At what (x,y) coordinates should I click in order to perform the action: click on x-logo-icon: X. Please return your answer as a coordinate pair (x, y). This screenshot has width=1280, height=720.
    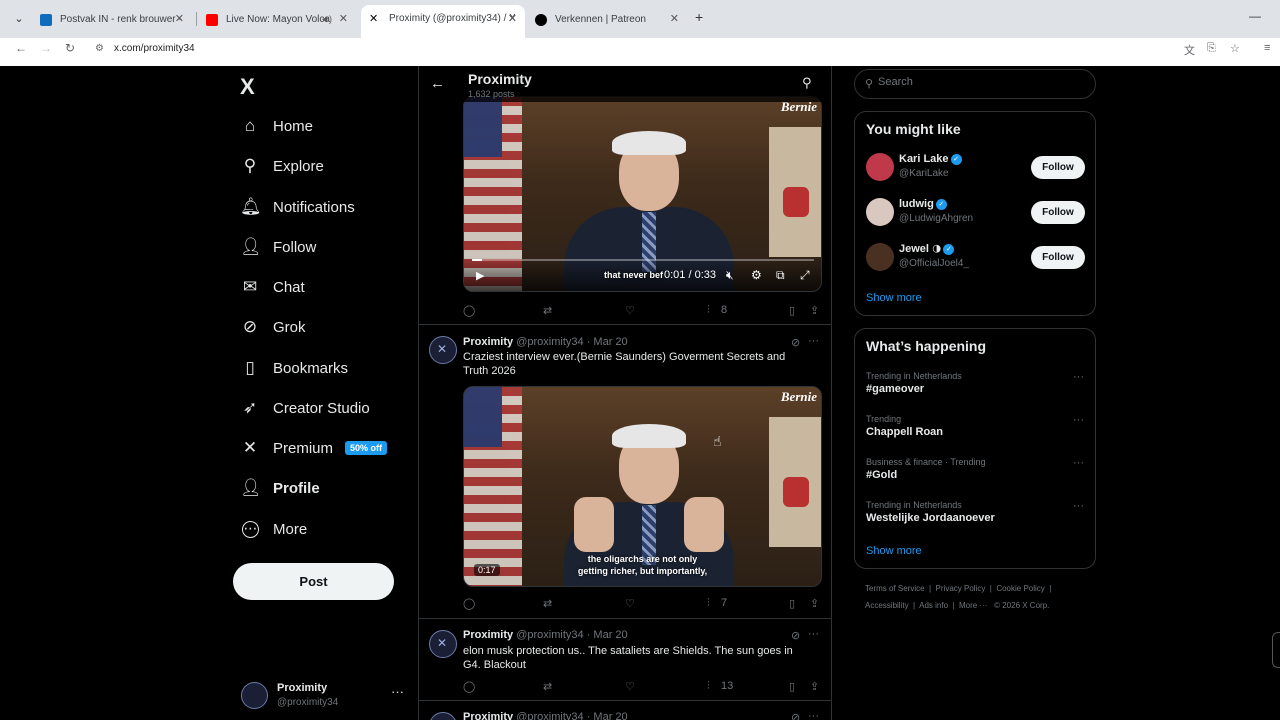
    Looking at the image, I should click on (247, 87).